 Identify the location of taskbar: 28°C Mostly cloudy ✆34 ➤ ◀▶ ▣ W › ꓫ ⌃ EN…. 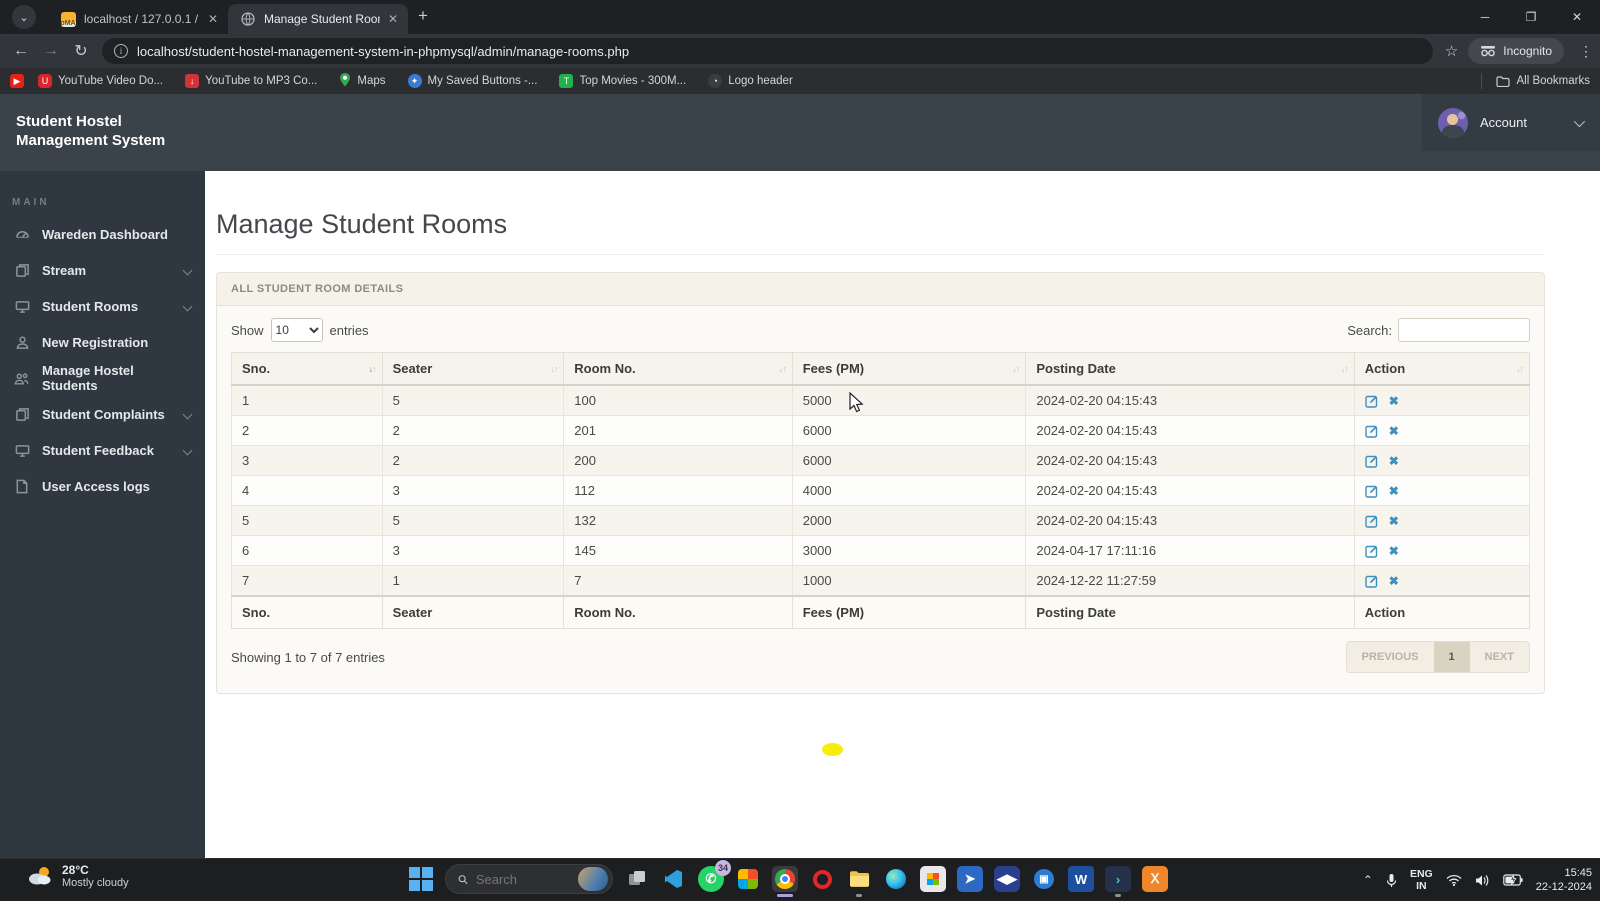
(800, 879).